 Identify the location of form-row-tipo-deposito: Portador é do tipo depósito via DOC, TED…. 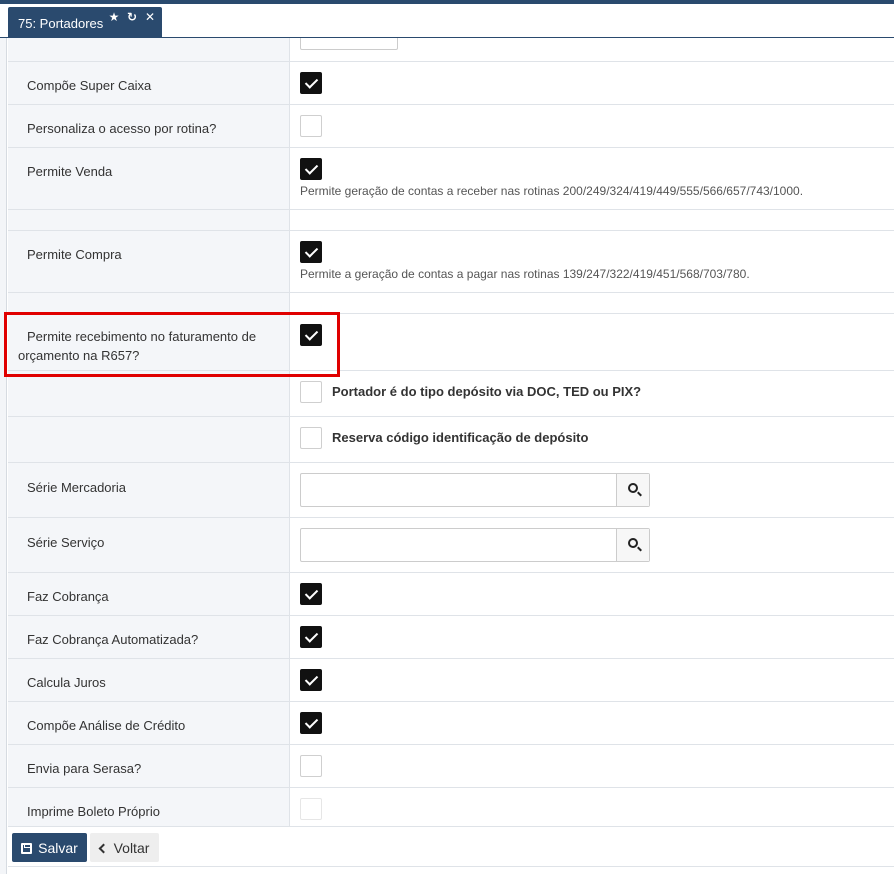
(451, 394).